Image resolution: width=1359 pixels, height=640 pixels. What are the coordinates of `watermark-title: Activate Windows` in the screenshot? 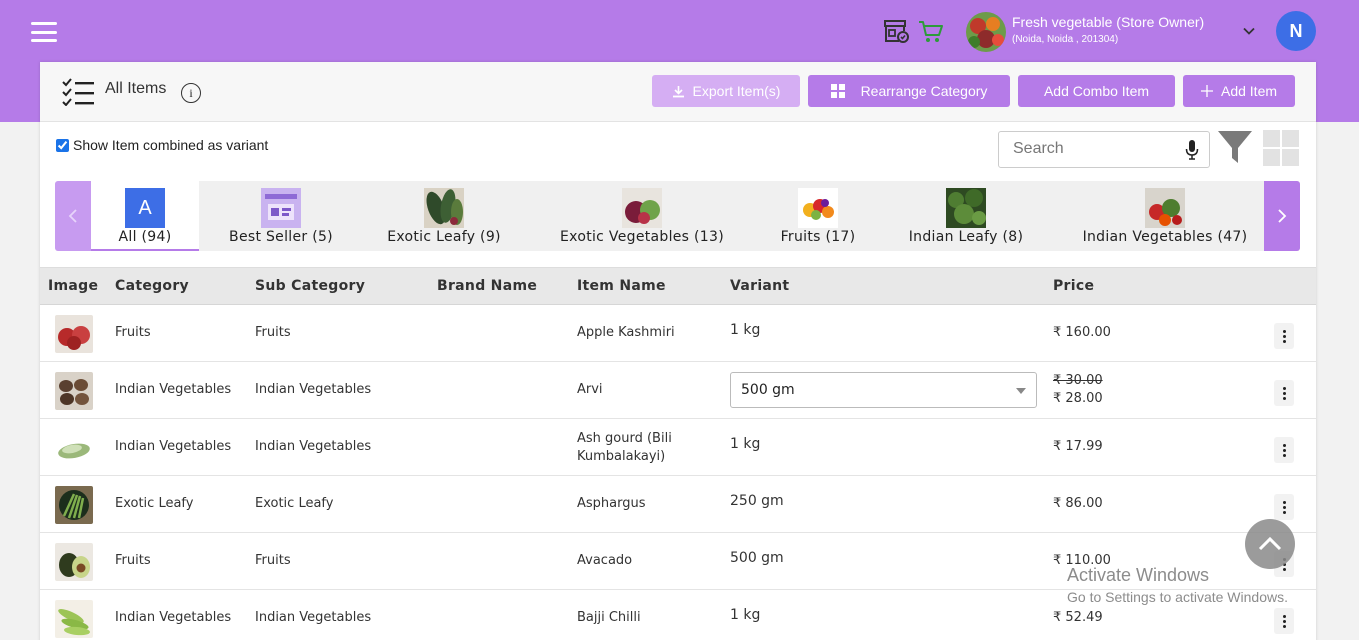 It's located at (1138, 575).